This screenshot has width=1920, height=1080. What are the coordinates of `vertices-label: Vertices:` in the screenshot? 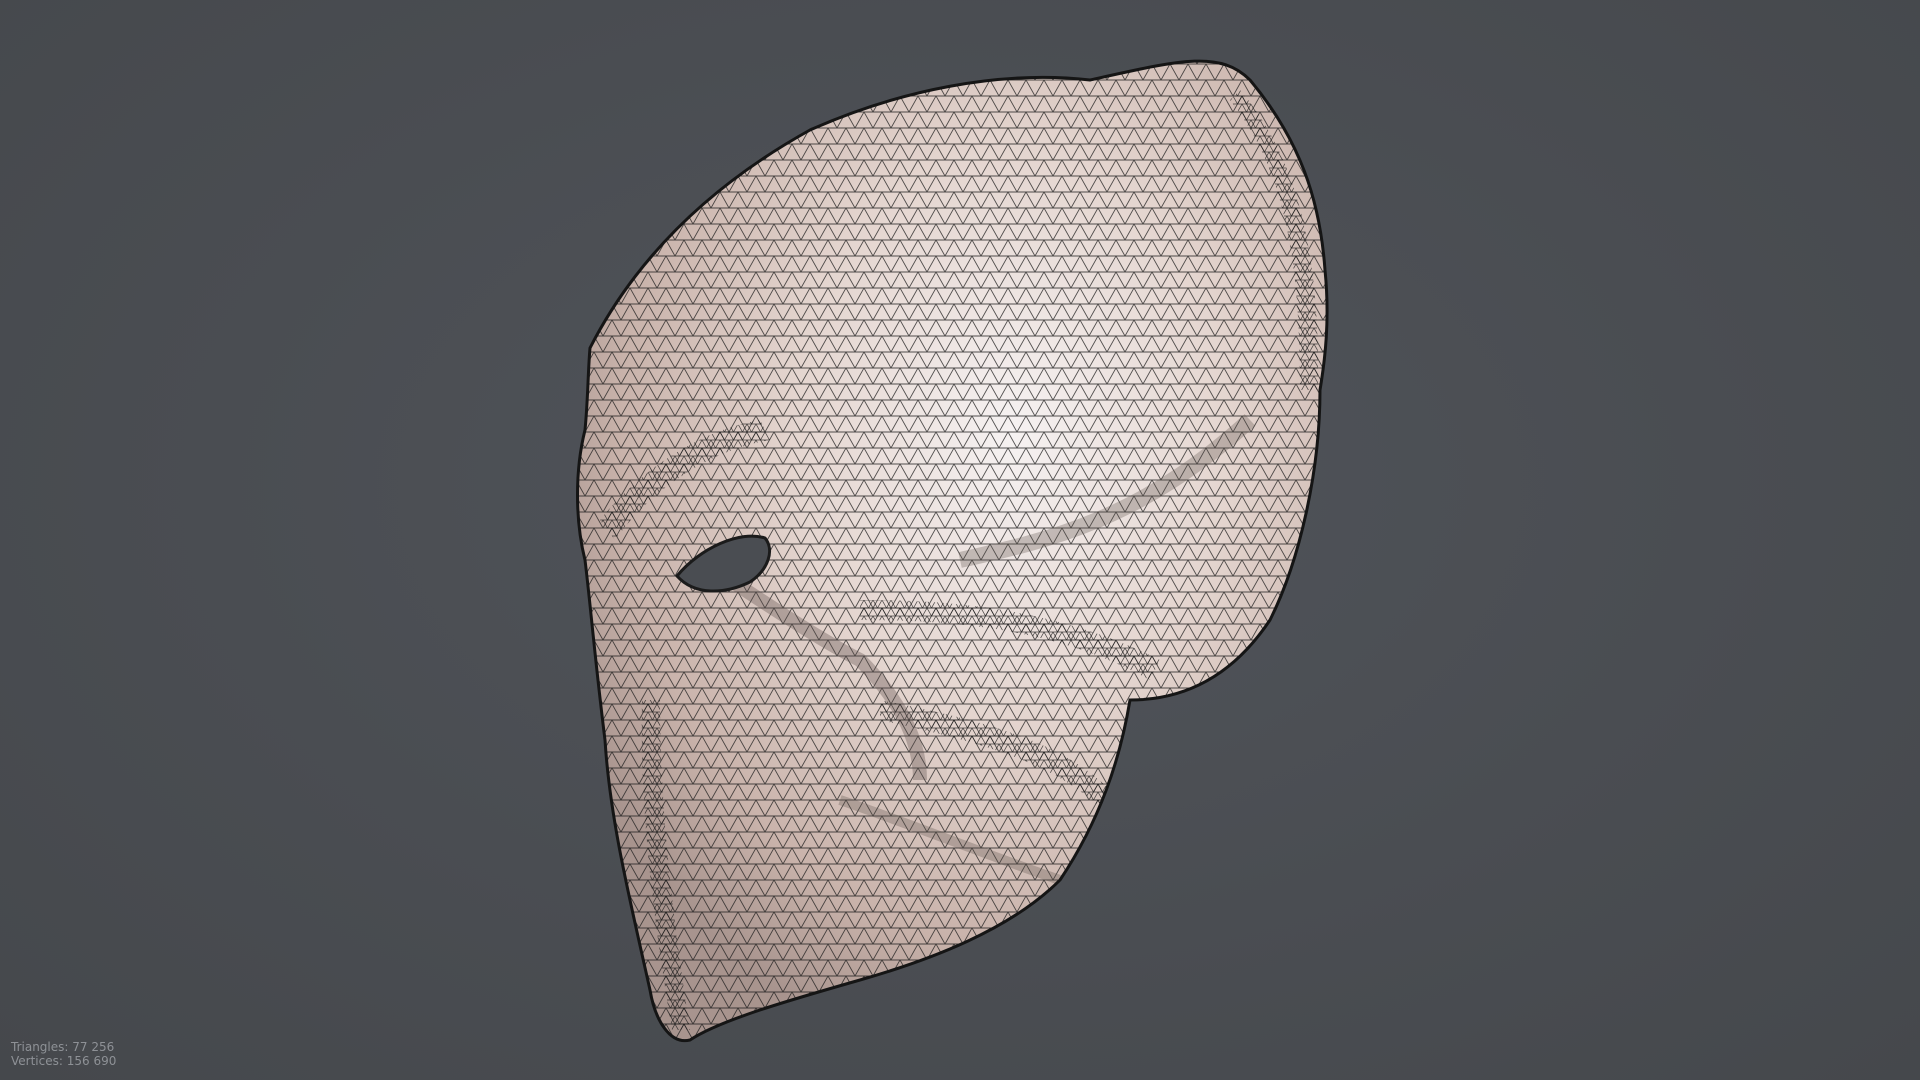 It's located at (37, 1061).